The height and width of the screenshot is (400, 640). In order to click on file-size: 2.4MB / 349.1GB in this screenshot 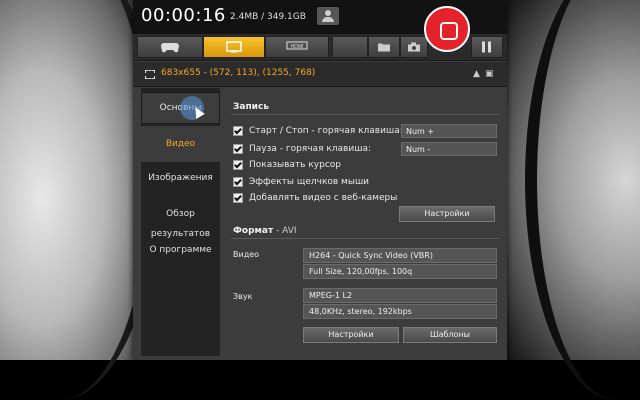, I will do `click(268, 17)`.